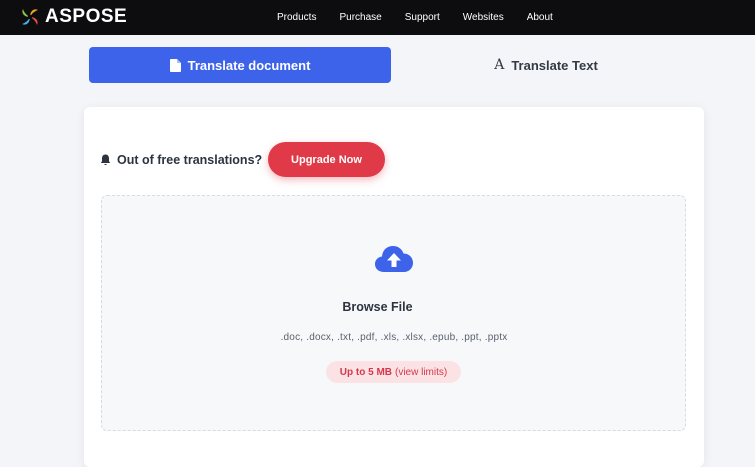 Image resolution: width=755 pixels, height=467 pixels. Describe the element at coordinates (365, 372) in the screenshot. I see `size-limit-value: Up to 5 MB` at that location.